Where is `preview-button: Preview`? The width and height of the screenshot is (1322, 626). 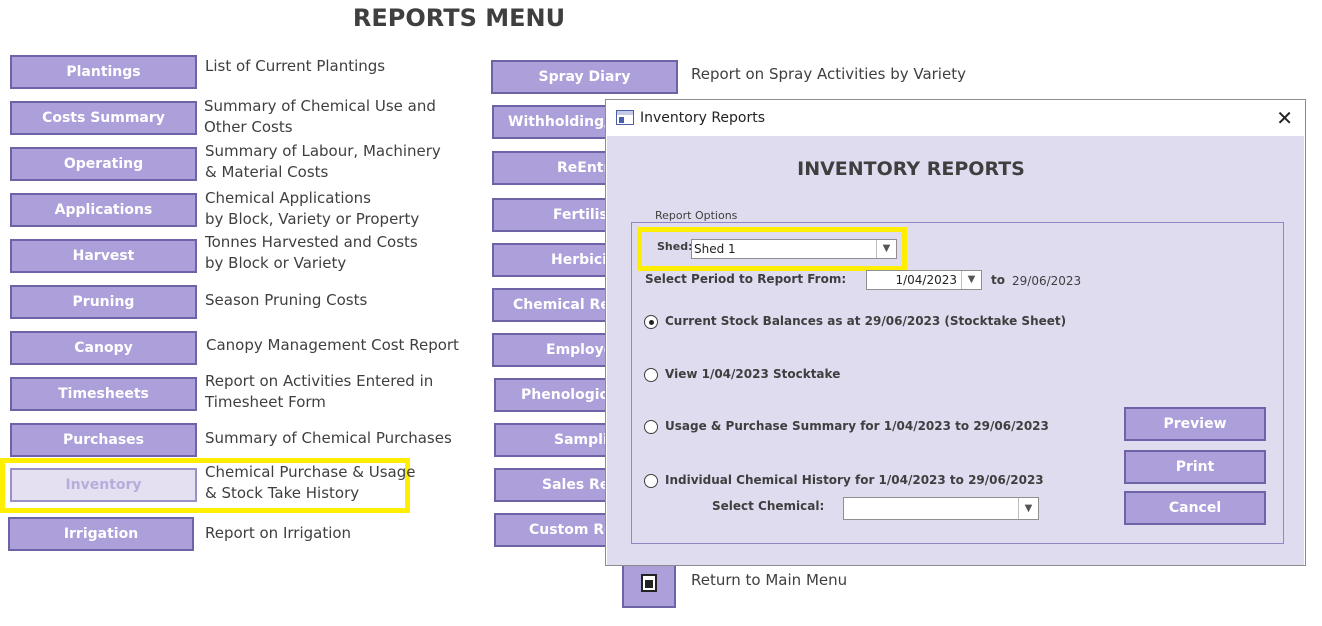
preview-button: Preview is located at coordinates (1195, 424).